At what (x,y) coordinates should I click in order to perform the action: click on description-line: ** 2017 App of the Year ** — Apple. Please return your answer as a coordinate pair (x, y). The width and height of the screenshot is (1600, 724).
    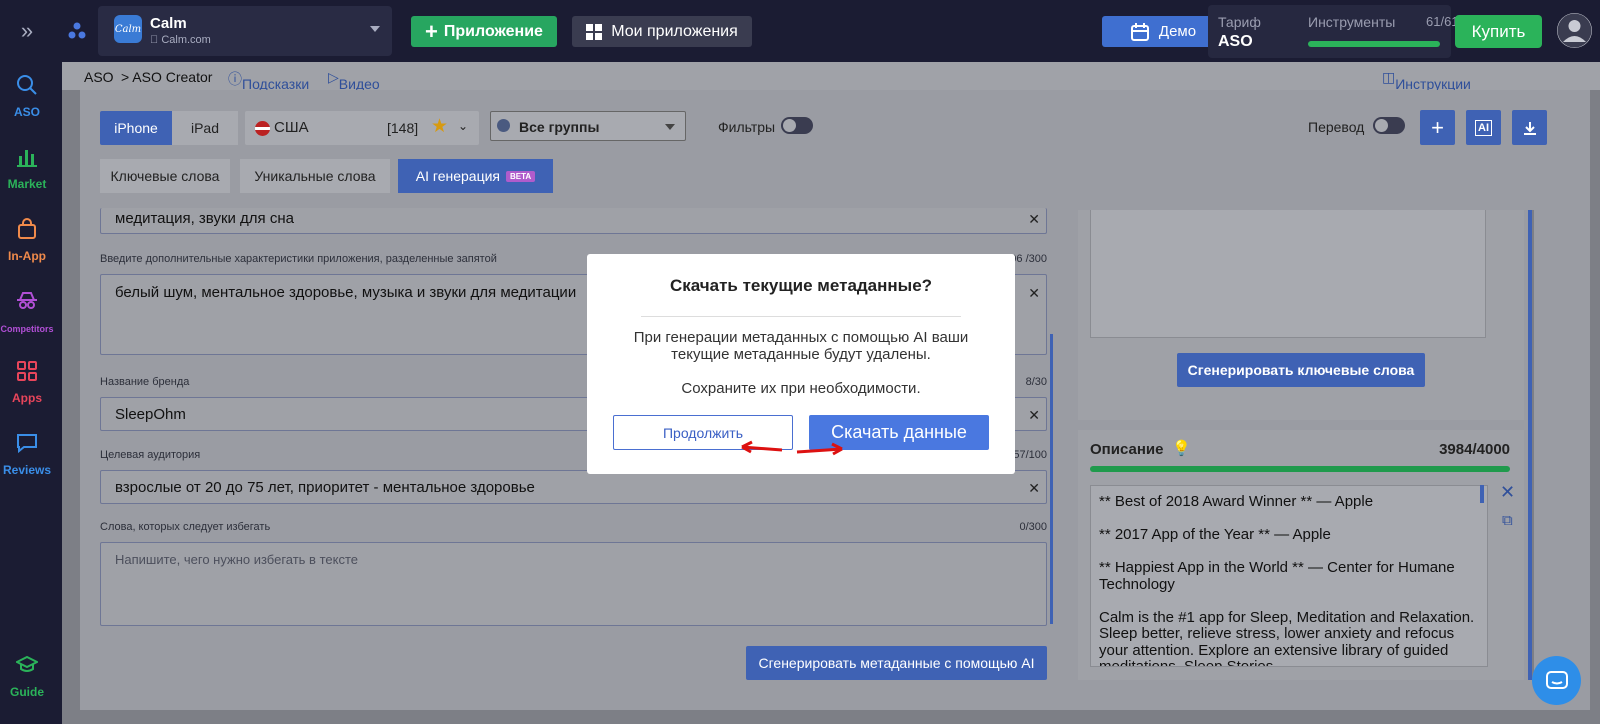
    Looking at the image, I should click on (1215, 534).